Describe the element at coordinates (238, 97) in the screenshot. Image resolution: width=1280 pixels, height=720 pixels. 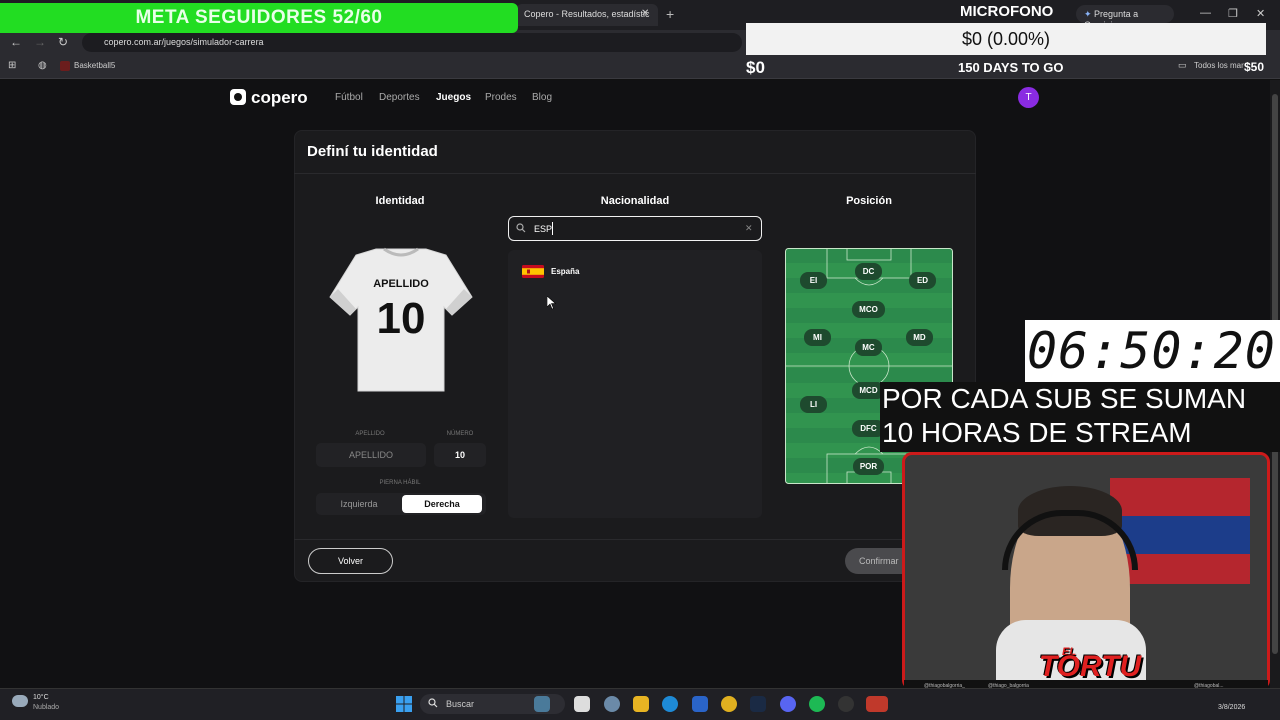
I see `copero-logo-icon` at that location.